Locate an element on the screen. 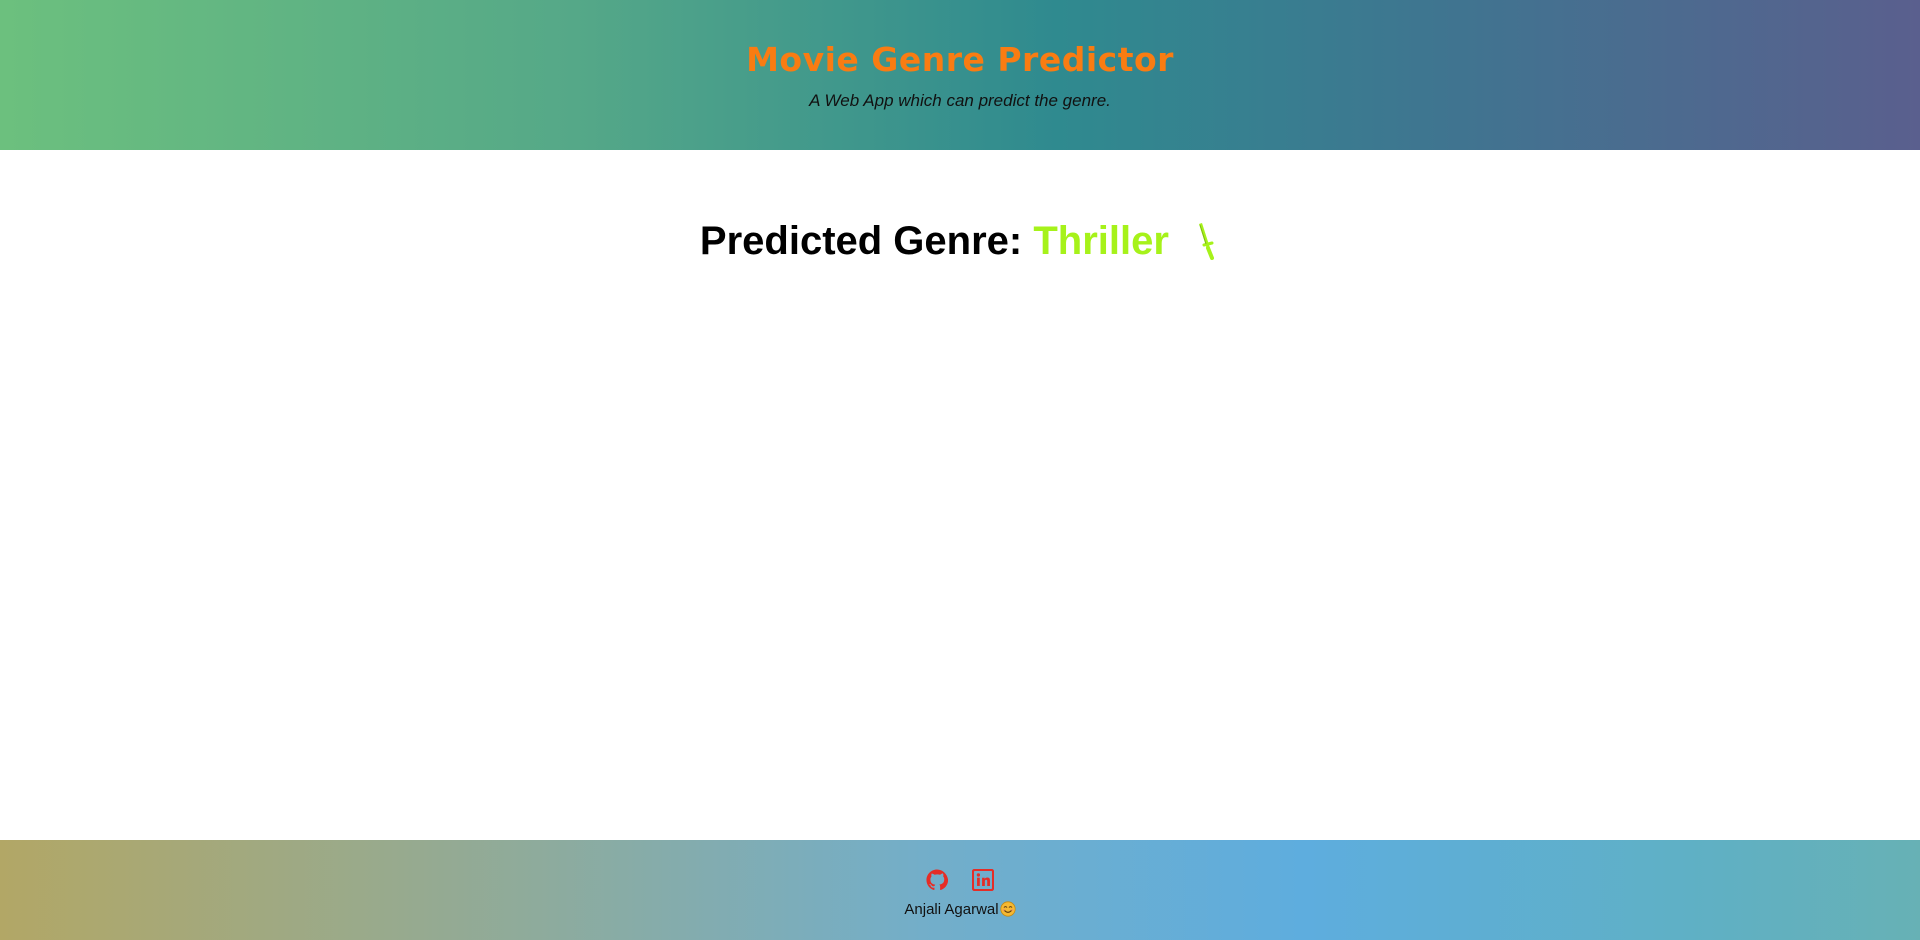 Image resolution: width=1920 pixels, height=940 pixels. page-subtitle: A Web App which can predict the genre. is located at coordinates (960, 100).